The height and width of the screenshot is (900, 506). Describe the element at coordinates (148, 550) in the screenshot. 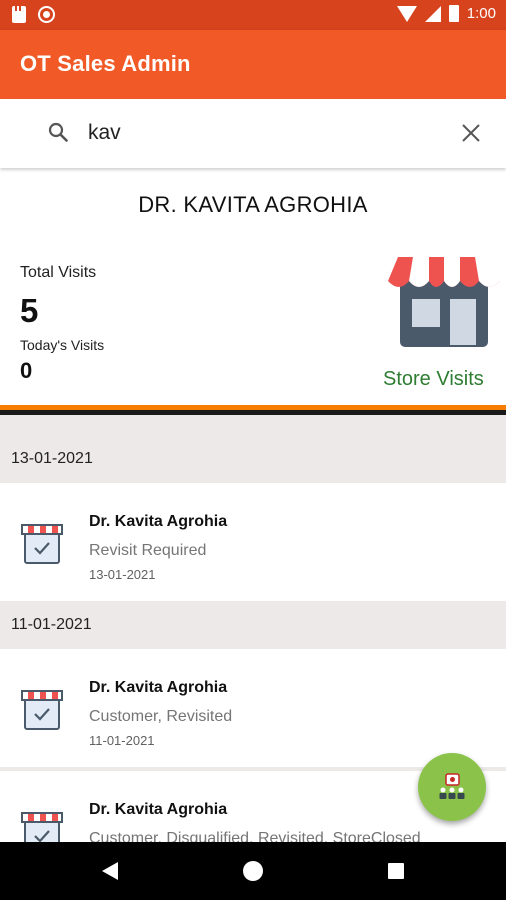

I see `visit-status: Revisit Required` at that location.